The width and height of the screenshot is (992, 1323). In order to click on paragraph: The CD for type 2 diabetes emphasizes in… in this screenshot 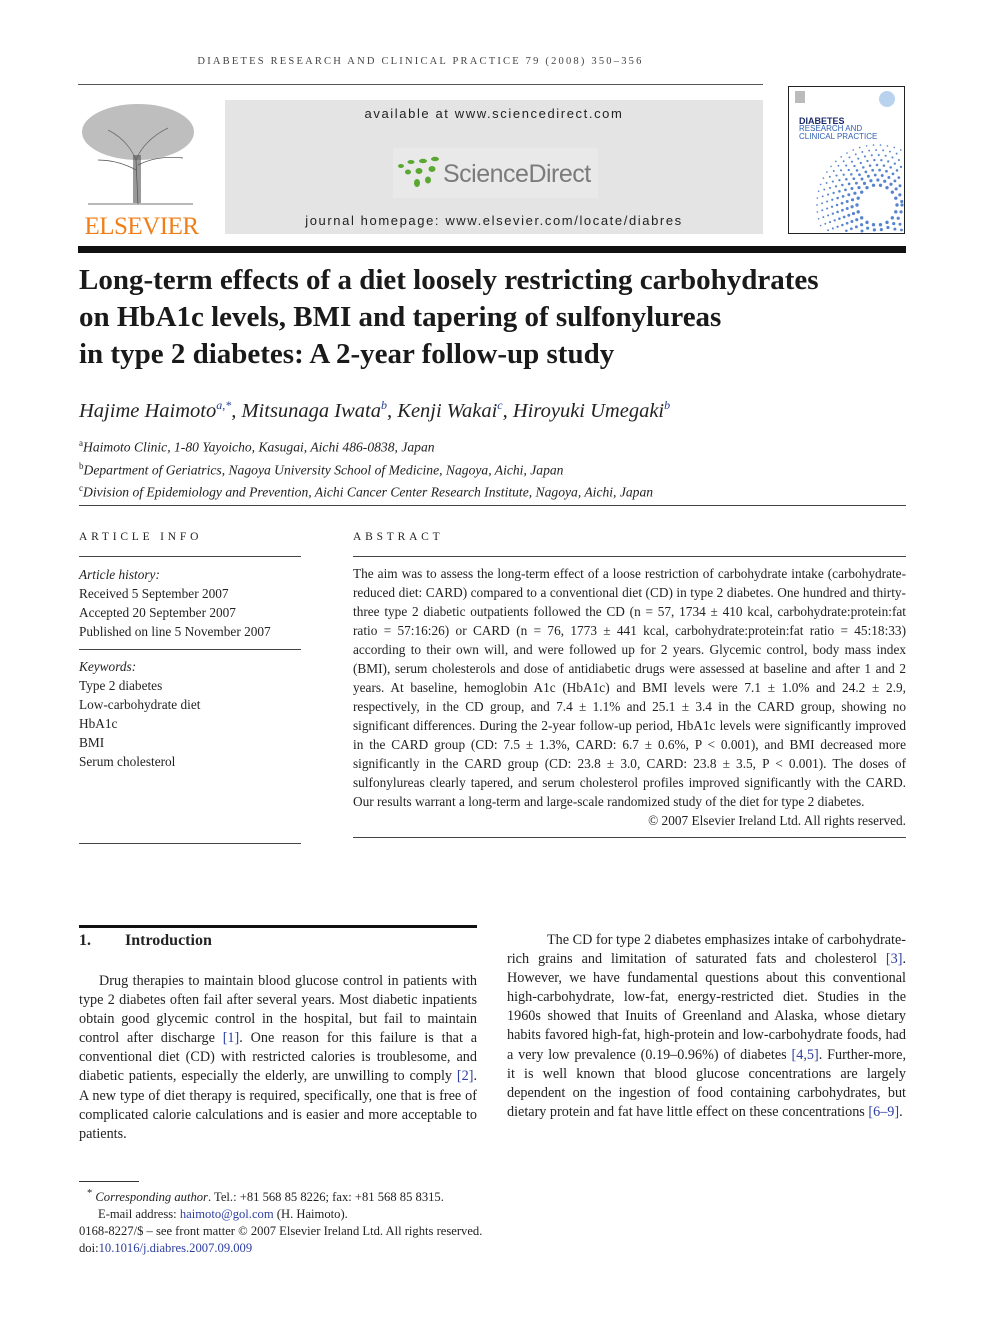, I will do `click(706, 1026)`.